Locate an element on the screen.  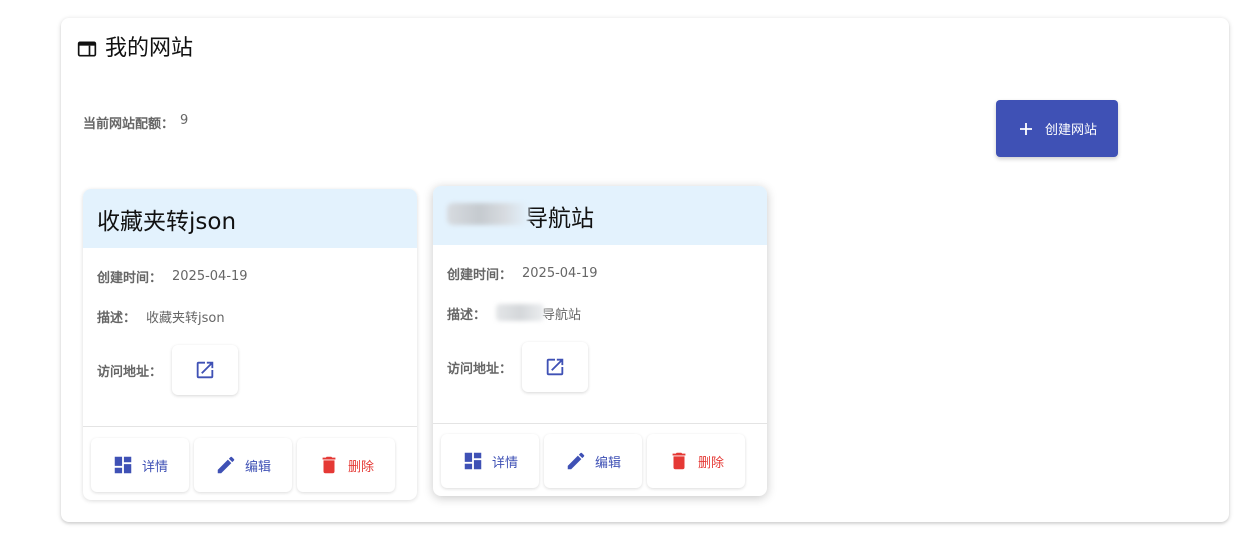
panel-header: 我的网站 is located at coordinates (135, 49).